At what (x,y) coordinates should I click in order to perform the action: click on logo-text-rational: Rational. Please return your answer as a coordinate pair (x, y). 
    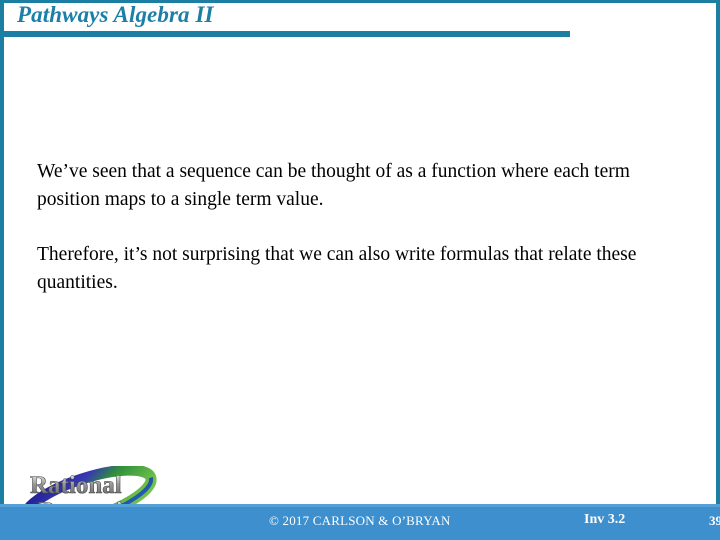
    Looking at the image, I should click on (76, 485).